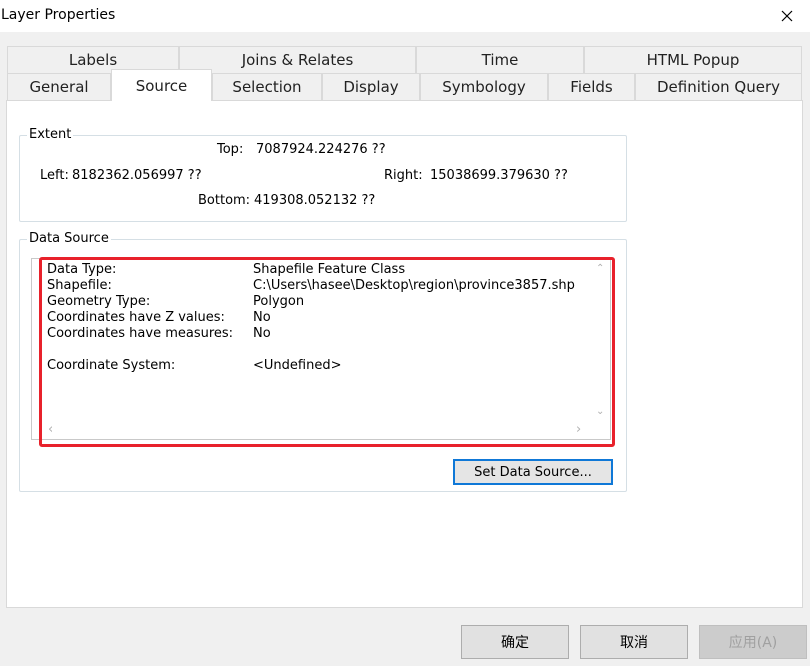 This screenshot has height=666, width=810. What do you see at coordinates (718, 87) in the screenshot?
I see `tab-definition-query: Definition Query` at bounding box center [718, 87].